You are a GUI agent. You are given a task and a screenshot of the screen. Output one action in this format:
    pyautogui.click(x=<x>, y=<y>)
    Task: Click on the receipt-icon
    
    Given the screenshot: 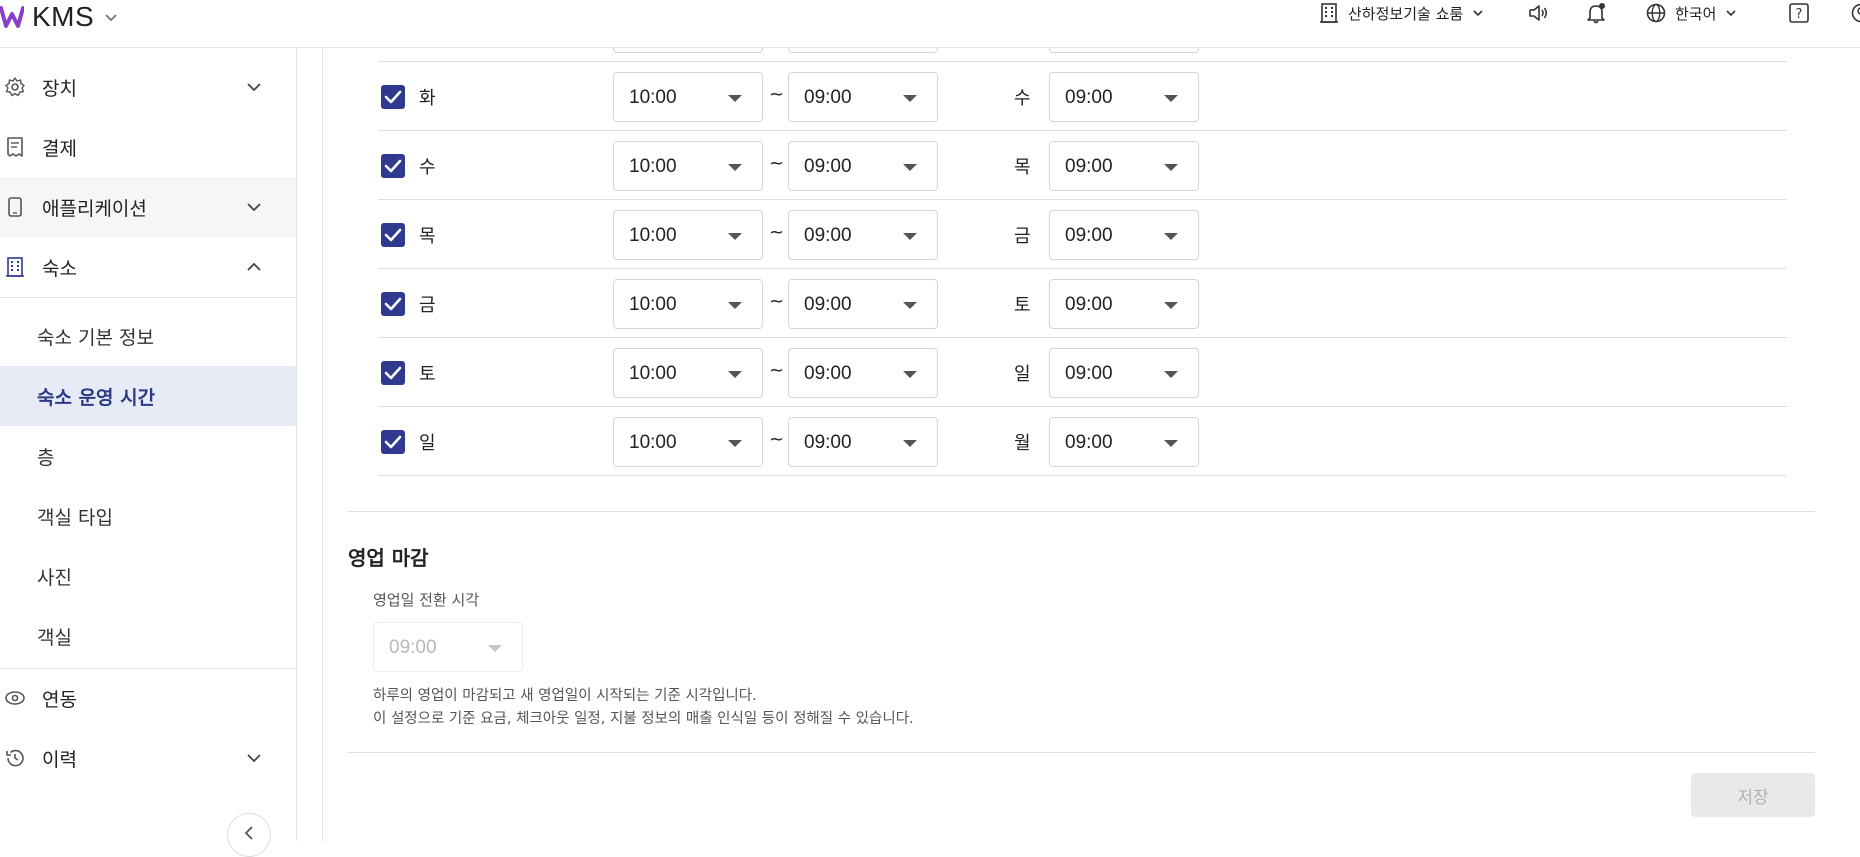 What is the action you would take?
    pyautogui.click(x=15, y=147)
    